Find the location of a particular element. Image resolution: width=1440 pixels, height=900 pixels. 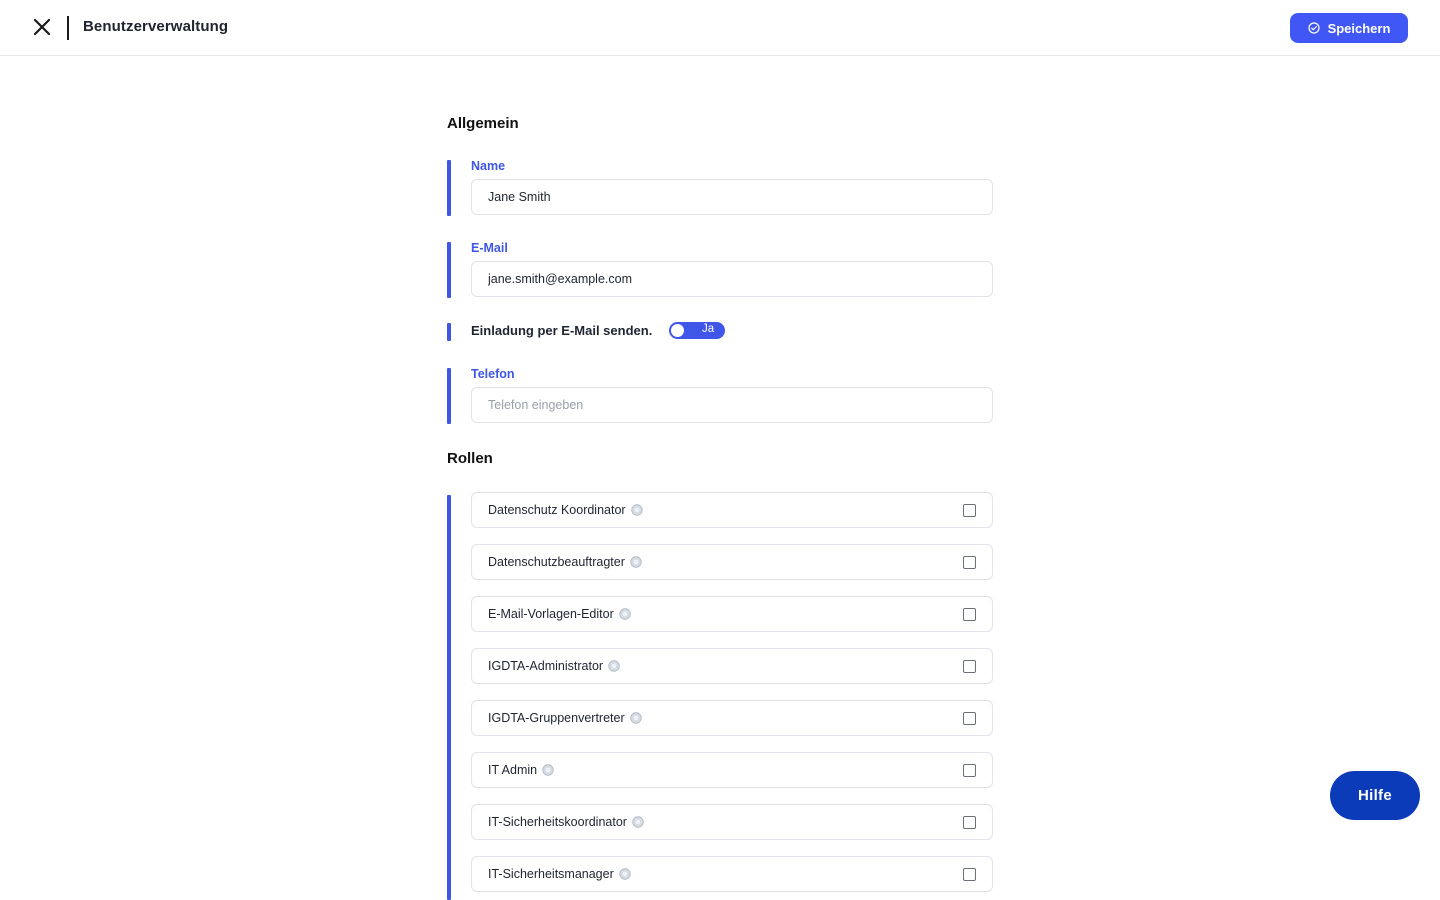

check-circle-icon is located at coordinates (1313, 28).